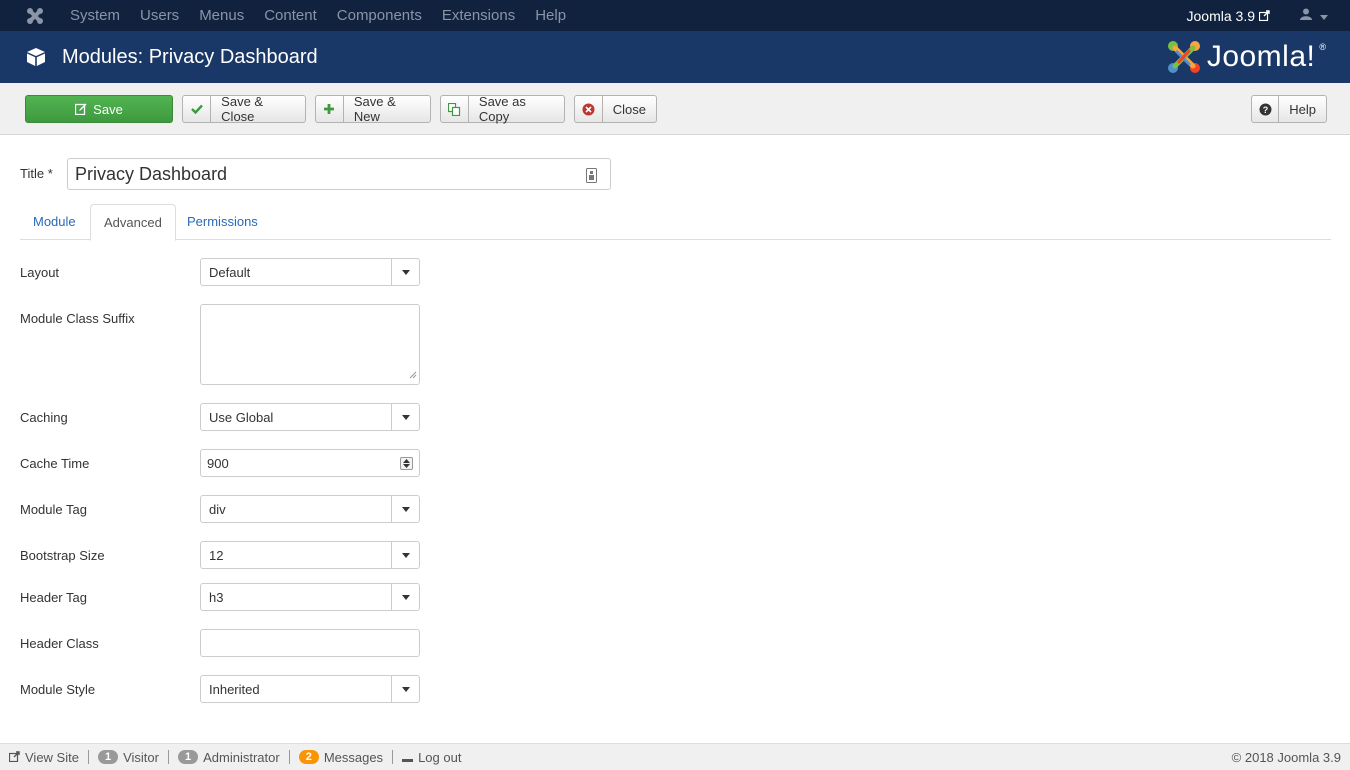 Image resolution: width=1350 pixels, height=770 pixels. Describe the element at coordinates (216, 555) in the screenshot. I see `bootstrap-size-value: 12` at that location.